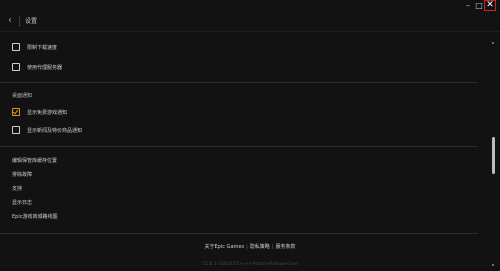 Image resolution: width=500 pixels, height=271 pixels. What do you see at coordinates (22, 174) in the screenshot?
I see `link-troubleshoot: 排除故障` at bounding box center [22, 174].